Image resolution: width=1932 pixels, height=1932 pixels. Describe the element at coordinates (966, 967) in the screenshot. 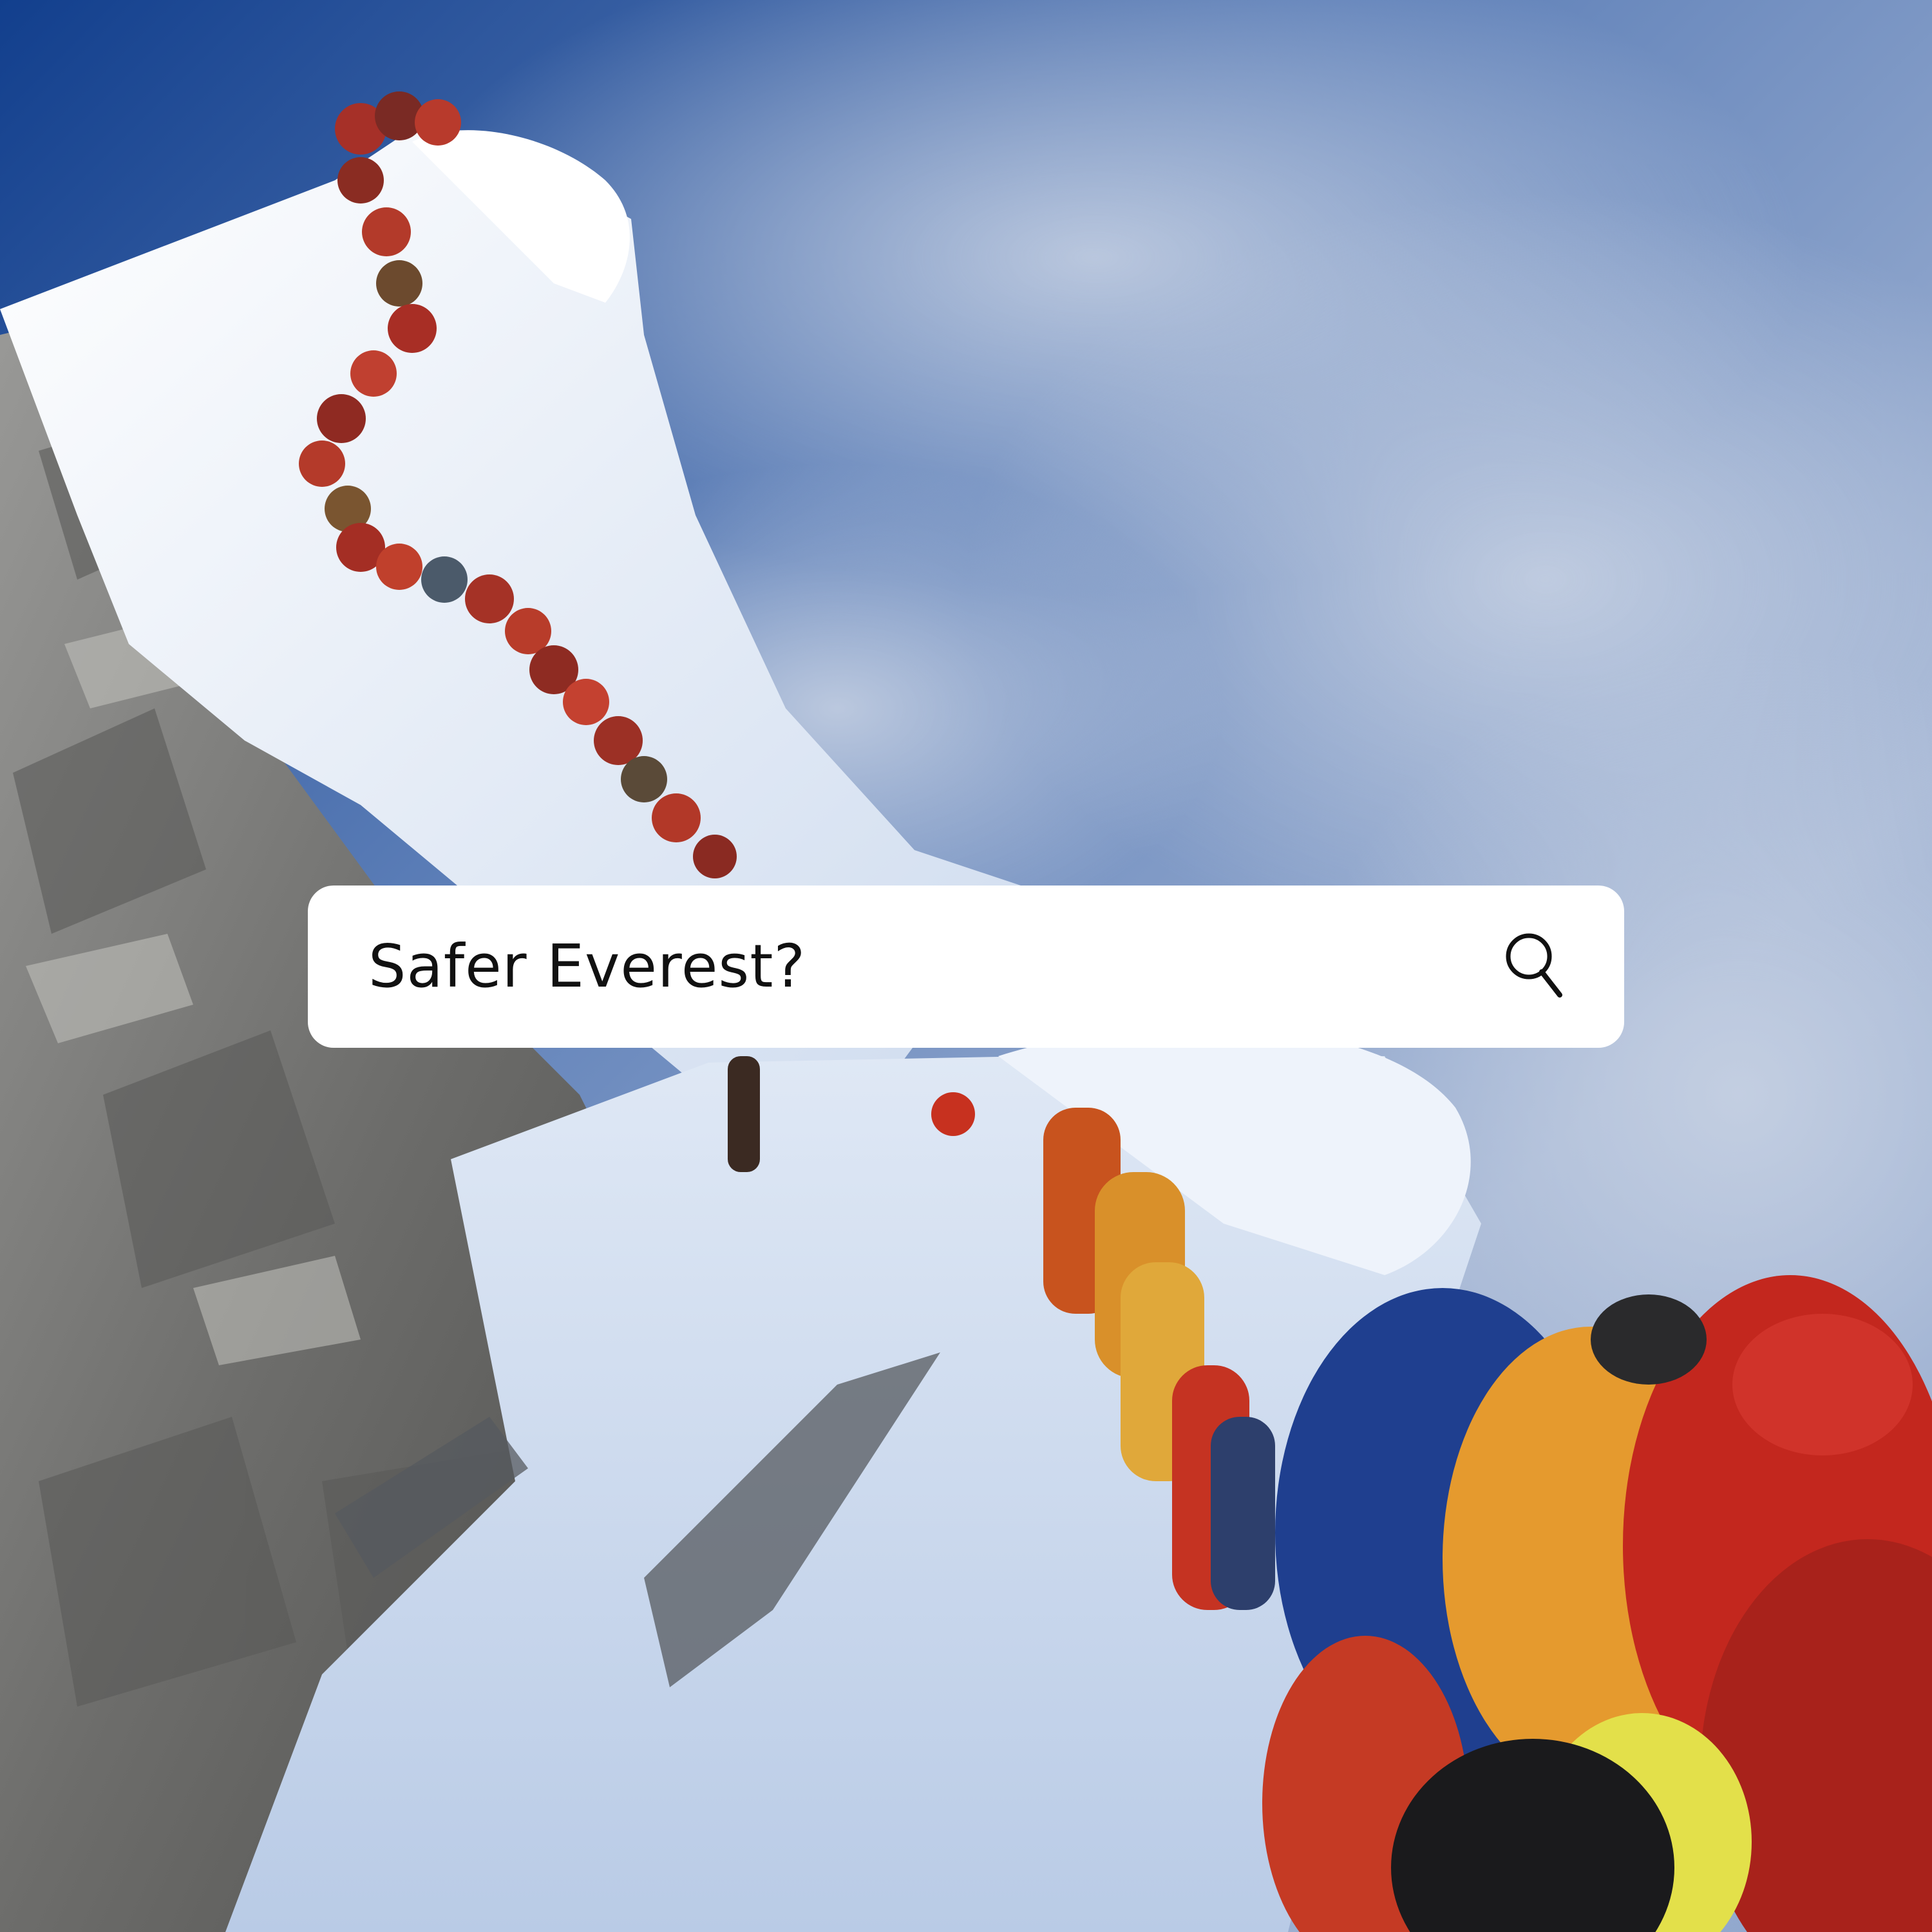

I see `search-bar: Safer Everest?` at that location.